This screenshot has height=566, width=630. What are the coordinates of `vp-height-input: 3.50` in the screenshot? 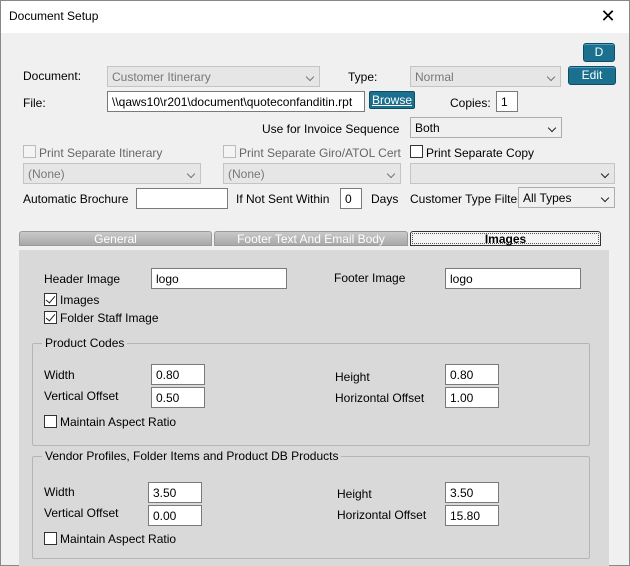 It's located at (472, 492).